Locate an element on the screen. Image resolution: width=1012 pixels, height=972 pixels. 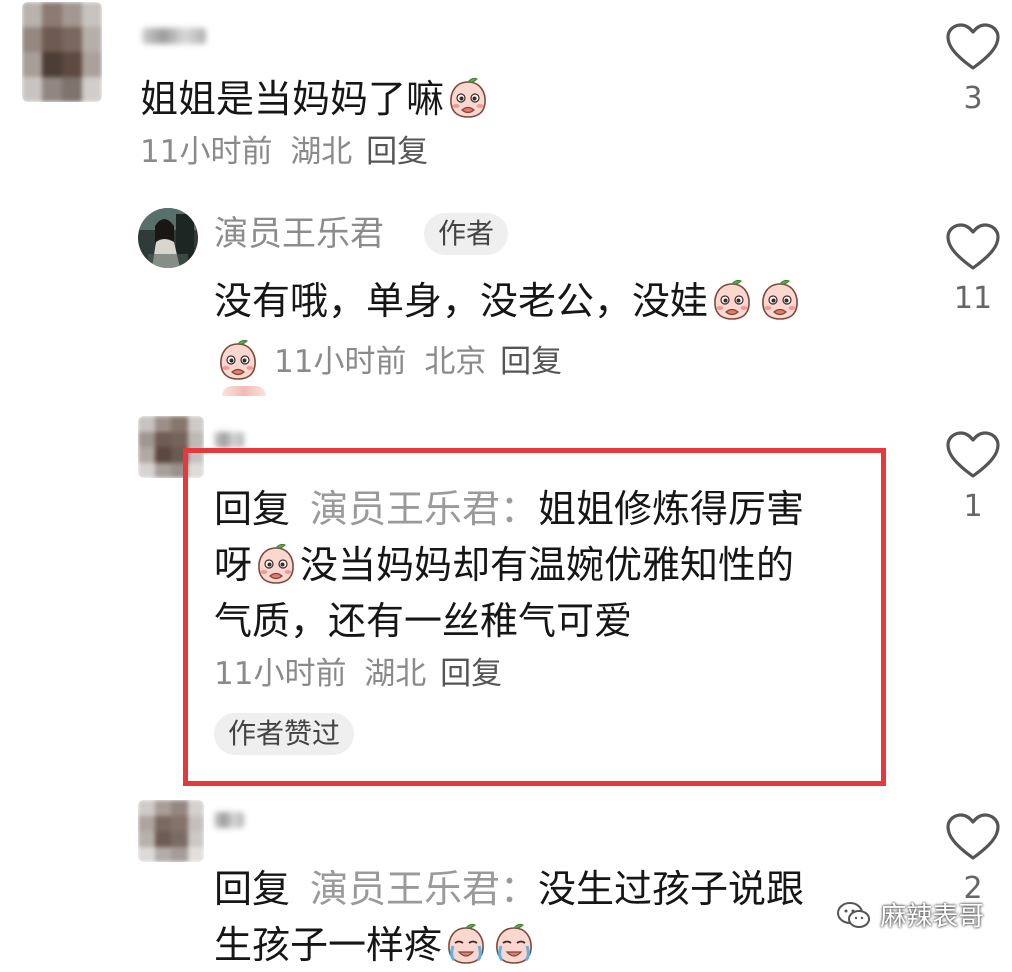
author-avatar is located at coordinates (168, 238).